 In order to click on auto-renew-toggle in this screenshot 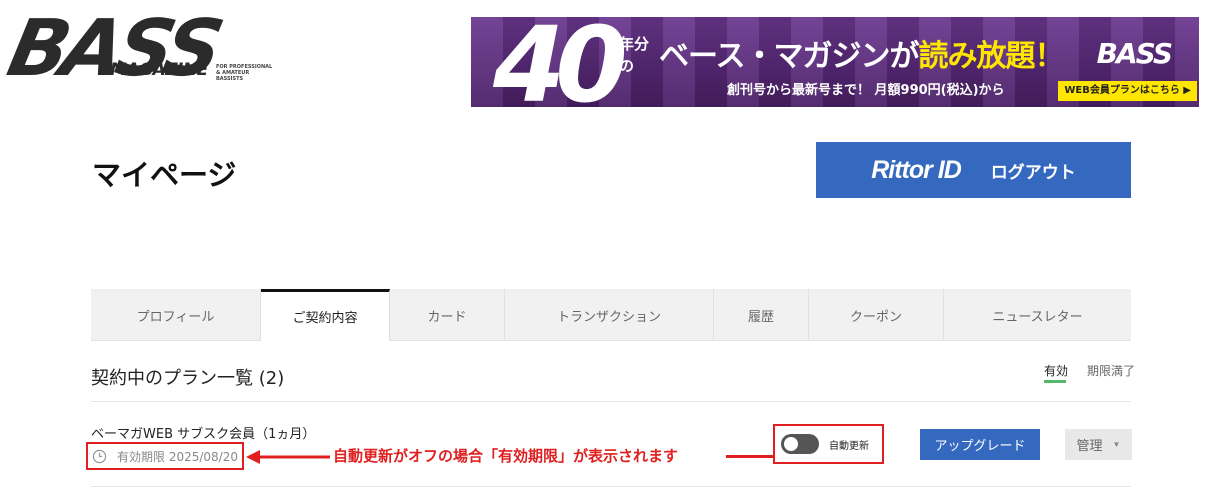, I will do `click(800, 444)`.